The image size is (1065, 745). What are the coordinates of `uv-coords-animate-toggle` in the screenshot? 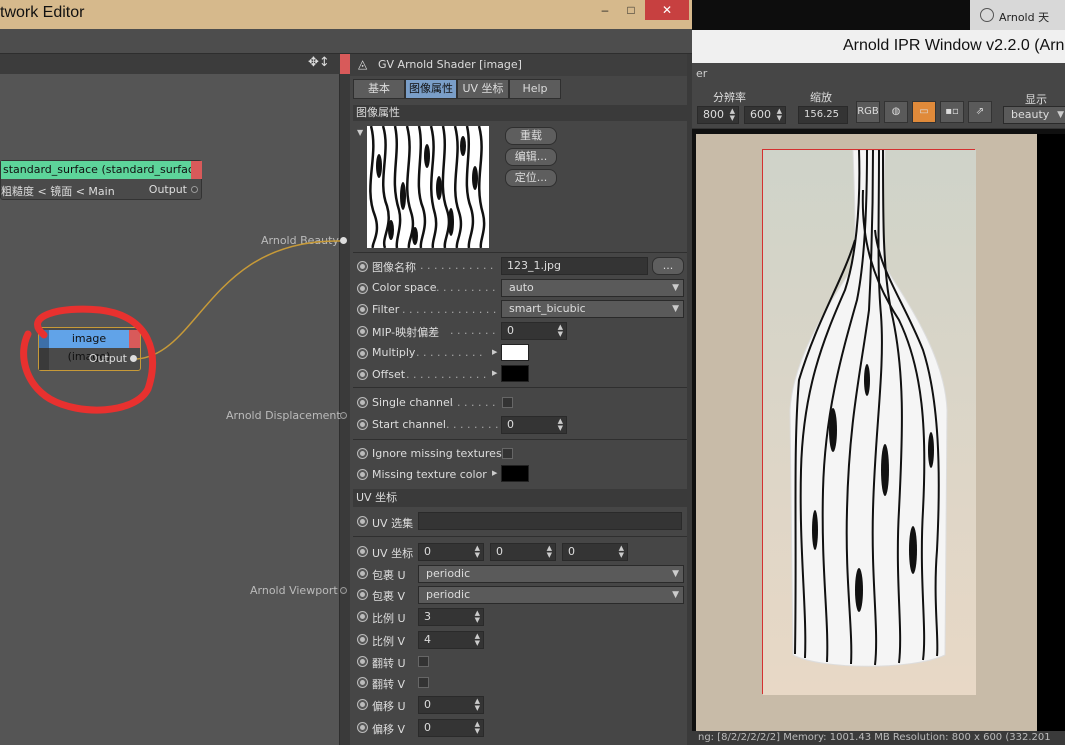 It's located at (362, 551).